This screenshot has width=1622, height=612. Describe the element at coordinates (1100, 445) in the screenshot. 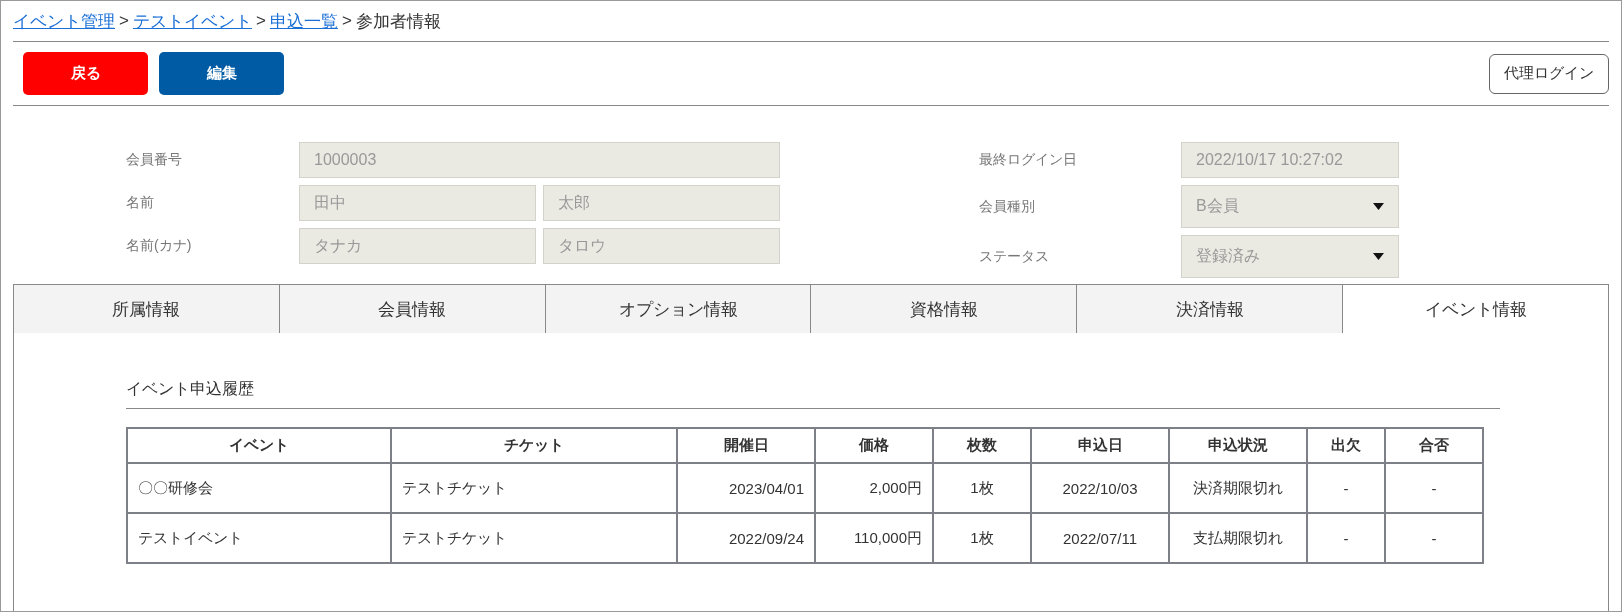

I see `column-header: 申込日` at that location.